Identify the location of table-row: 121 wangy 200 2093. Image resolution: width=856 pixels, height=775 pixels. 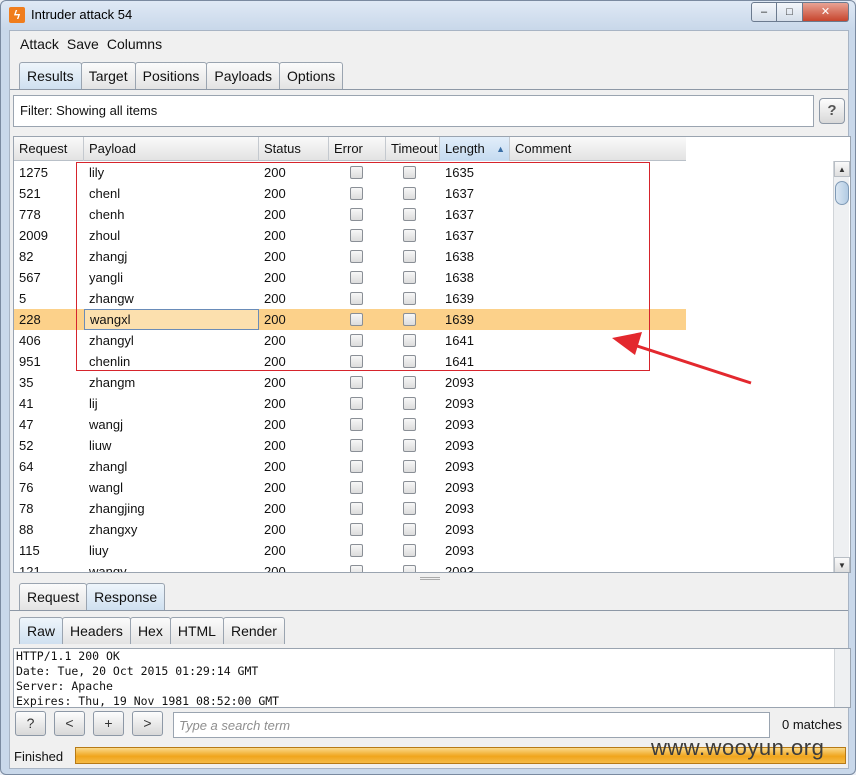
(350, 566).